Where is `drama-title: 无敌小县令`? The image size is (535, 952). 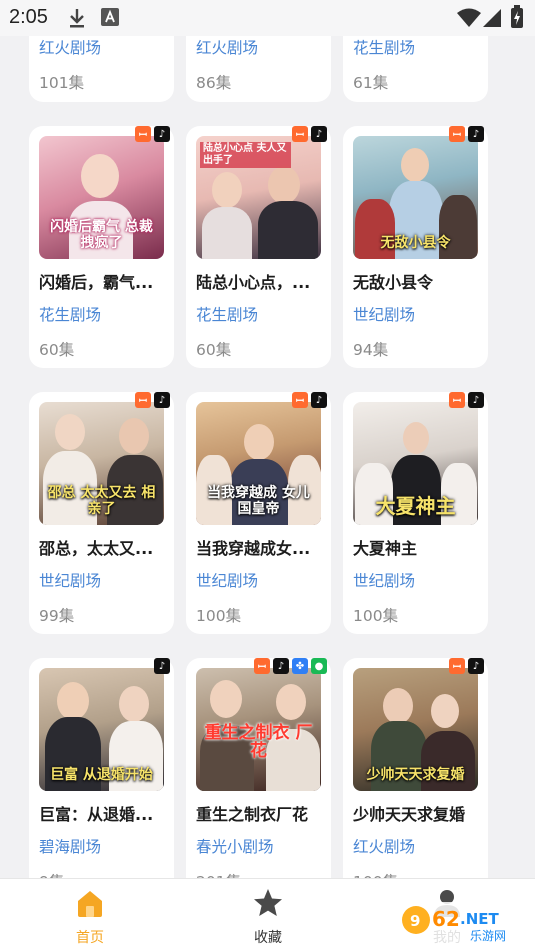 drama-title: 无敌小县令 is located at coordinates (393, 282).